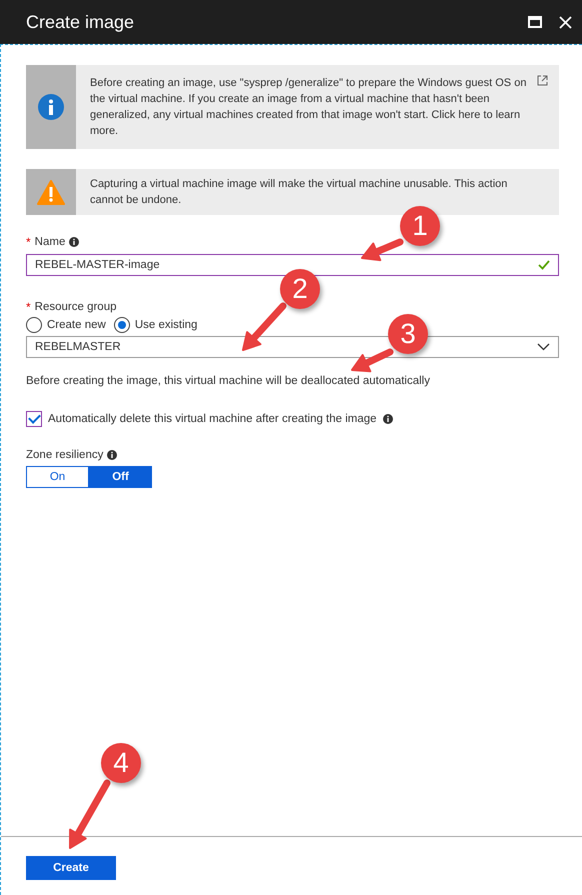 This screenshot has height=895, width=582. What do you see at coordinates (212, 419) in the screenshot?
I see `checkbox-label: Automatically delete this virtual machine after creating the image` at bounding box center [212, 419].